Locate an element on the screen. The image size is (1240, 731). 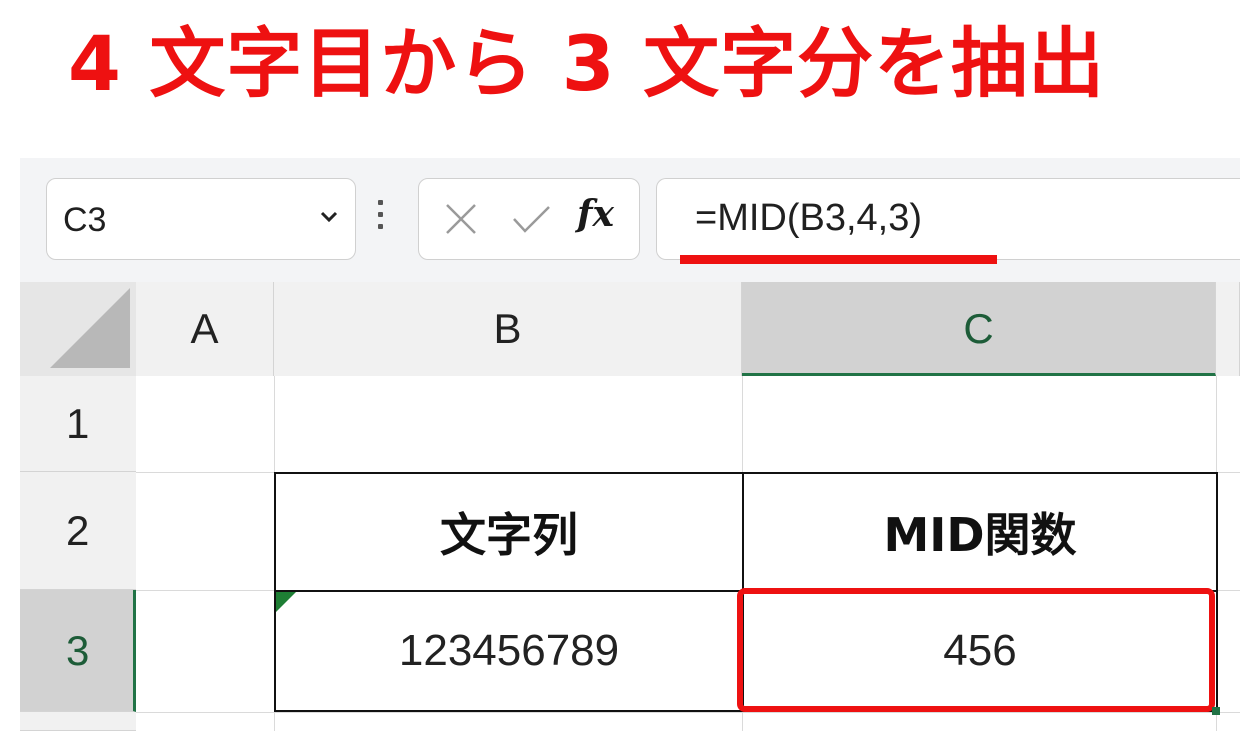
column-header-c: C is located at coordinates (979, 329).